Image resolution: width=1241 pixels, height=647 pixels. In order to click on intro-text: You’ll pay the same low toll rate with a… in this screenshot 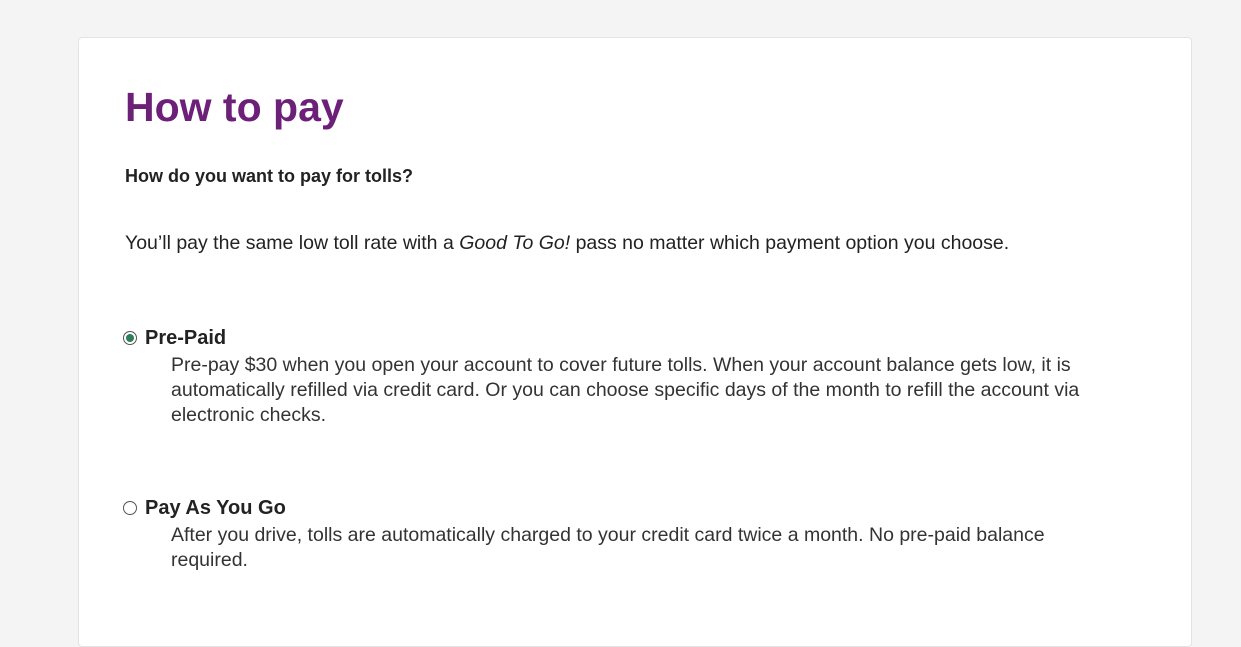, I will do `click(625, 243)`.